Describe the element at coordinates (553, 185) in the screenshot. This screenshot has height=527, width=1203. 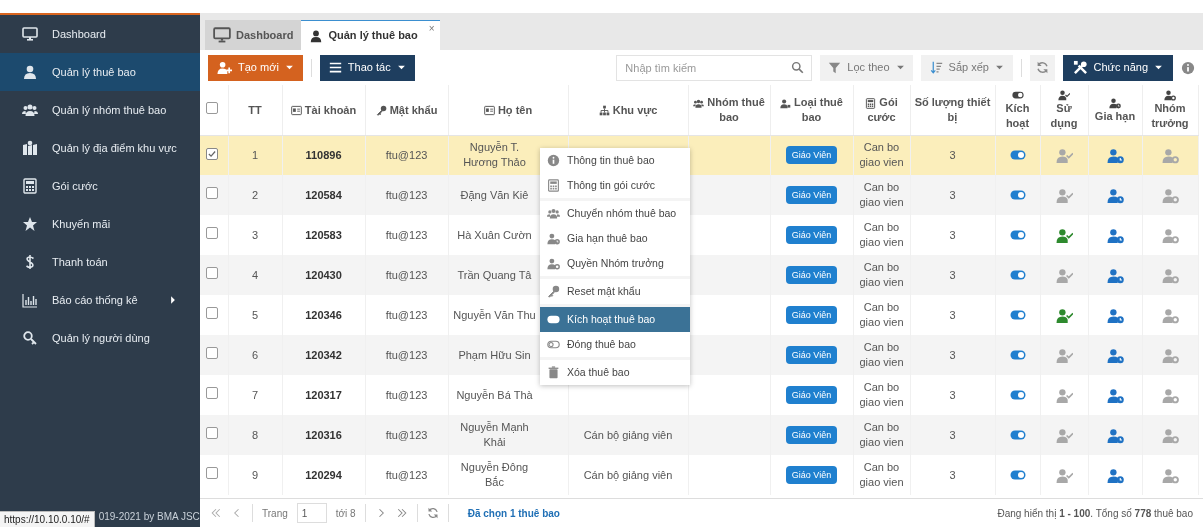
I see `calculator-icon` at that location.